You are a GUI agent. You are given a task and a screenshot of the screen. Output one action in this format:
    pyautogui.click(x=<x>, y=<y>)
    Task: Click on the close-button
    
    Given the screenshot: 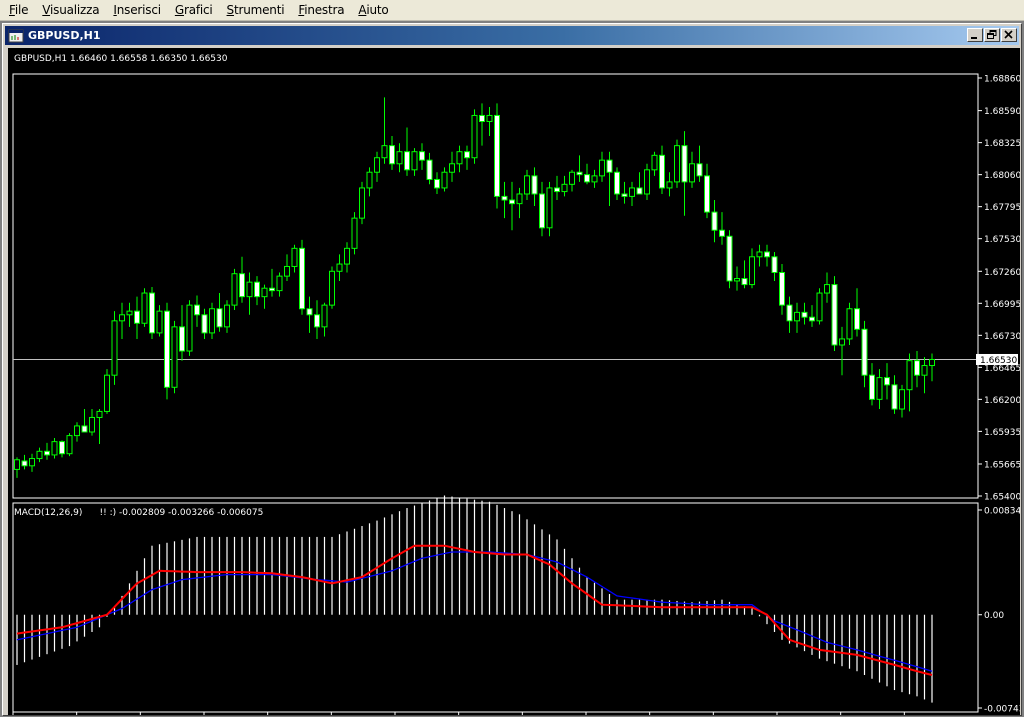 What is the action you would take?
    pyautogui.click(x=1009, y=35)
    